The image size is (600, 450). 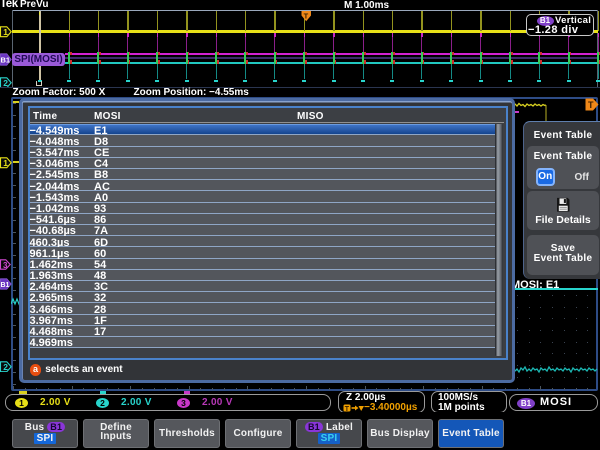 I want to click on svg-text: 2, so click(x=5, y=367).